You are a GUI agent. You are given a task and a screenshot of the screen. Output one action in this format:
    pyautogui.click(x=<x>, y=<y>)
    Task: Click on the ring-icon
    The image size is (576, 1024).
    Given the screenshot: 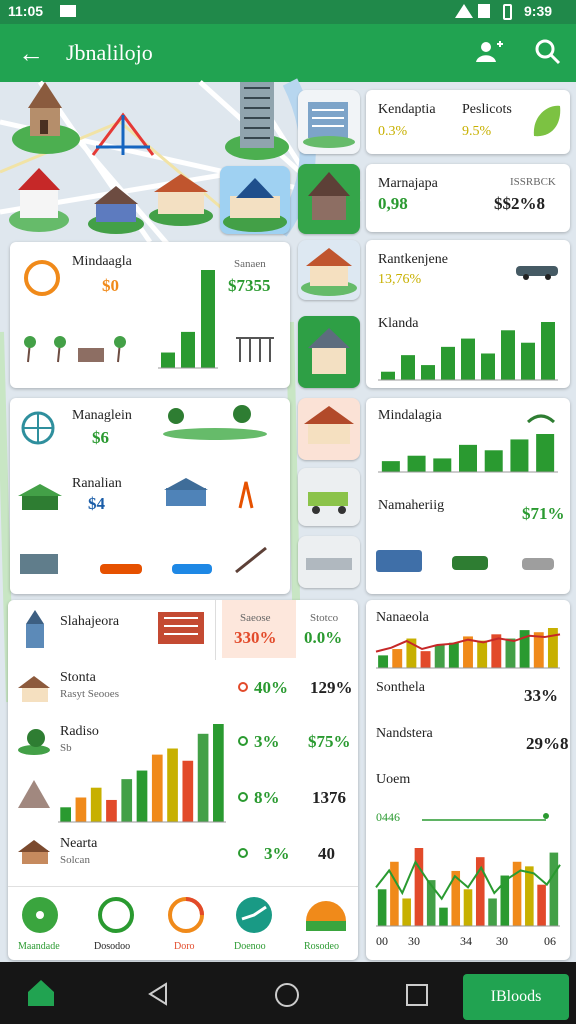 What is the action you would take?
    pyautogui.click(x=42, y=278)
    